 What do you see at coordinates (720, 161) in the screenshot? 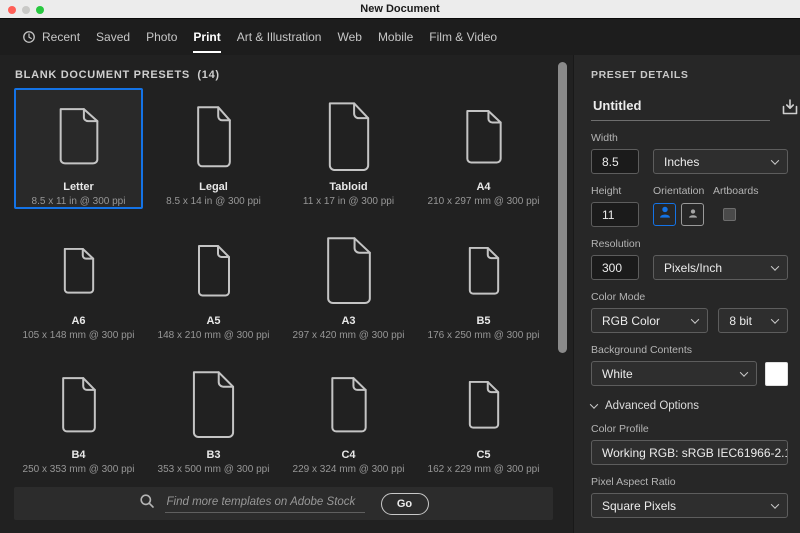
I see `unit-dropdown: Inches` at bounding box center [720, 161].